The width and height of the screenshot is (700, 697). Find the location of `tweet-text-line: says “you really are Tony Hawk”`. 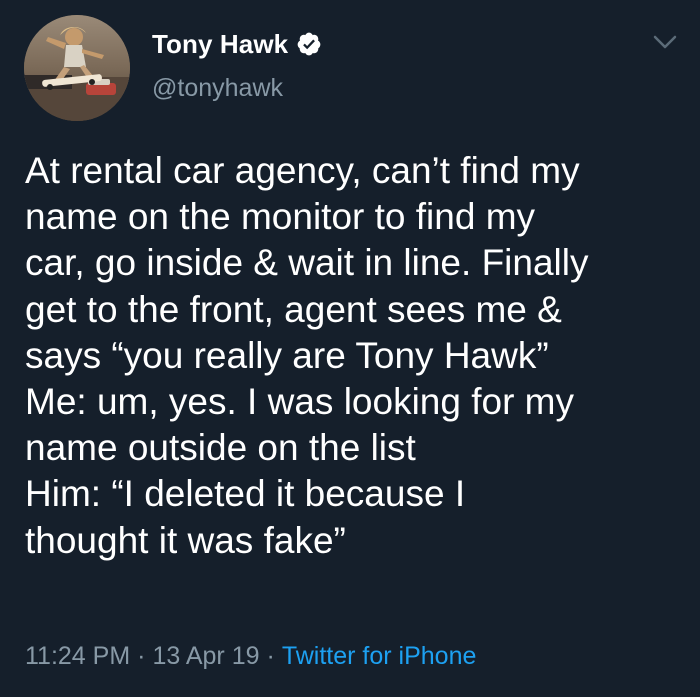

tweet-text-line: says “you really are Tony Hawk” is located at coordinates (287, 355).